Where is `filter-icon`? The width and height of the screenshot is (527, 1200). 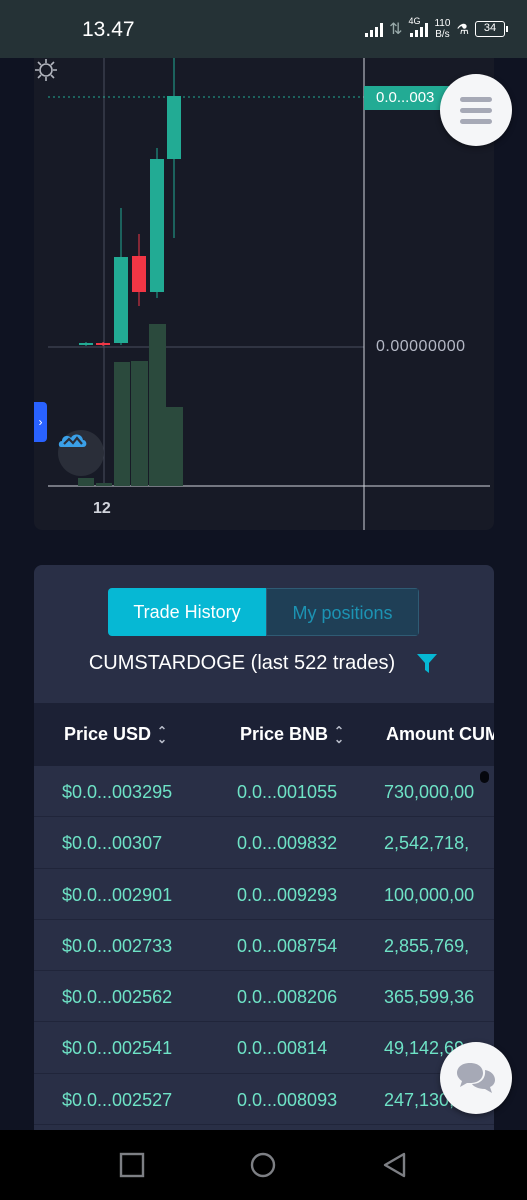
filter-icon is located at coordinates (427, 663).